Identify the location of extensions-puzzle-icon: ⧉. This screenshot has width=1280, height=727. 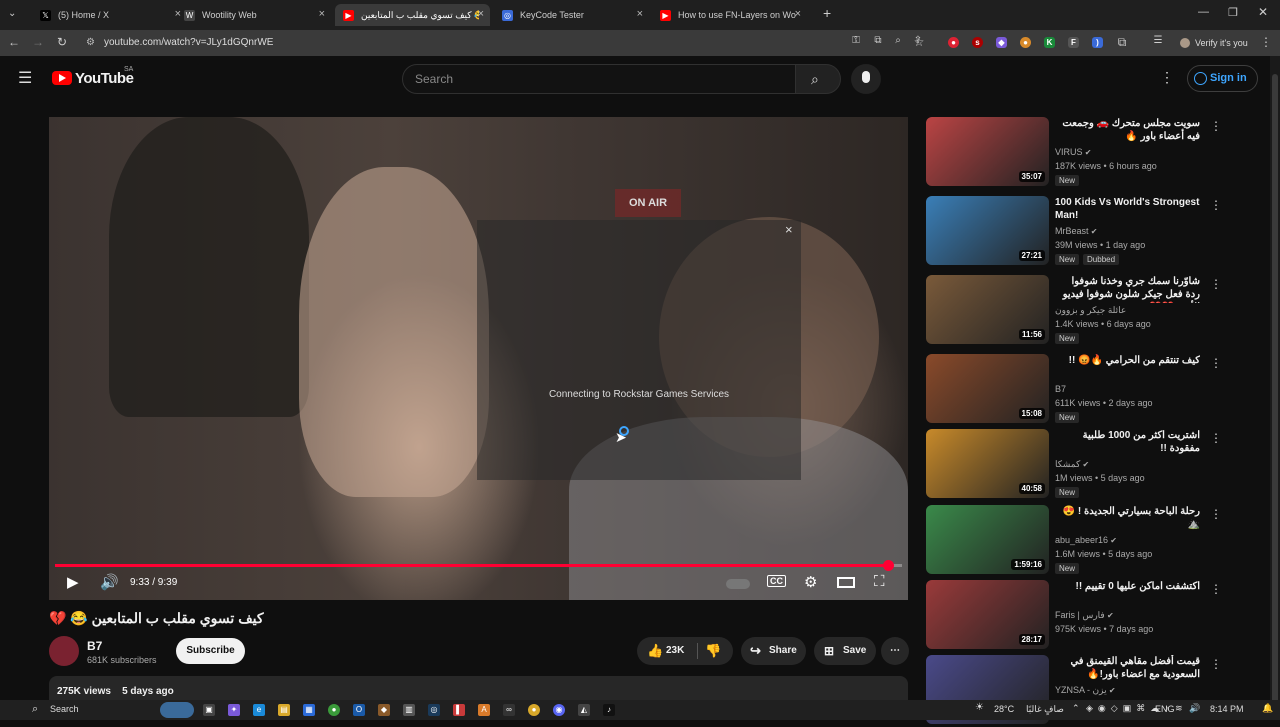
(1122, 42).